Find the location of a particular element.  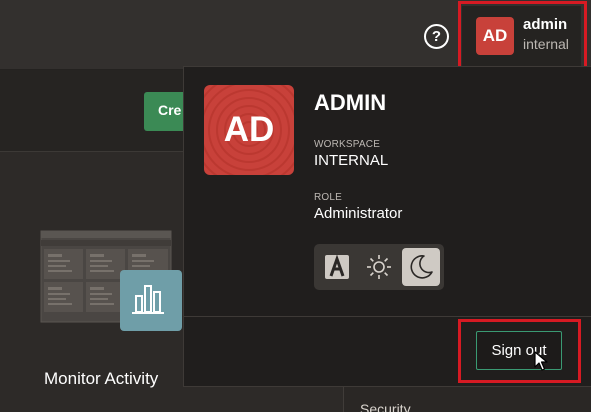

theme-option-accessible is located at coordinates (337, 267).